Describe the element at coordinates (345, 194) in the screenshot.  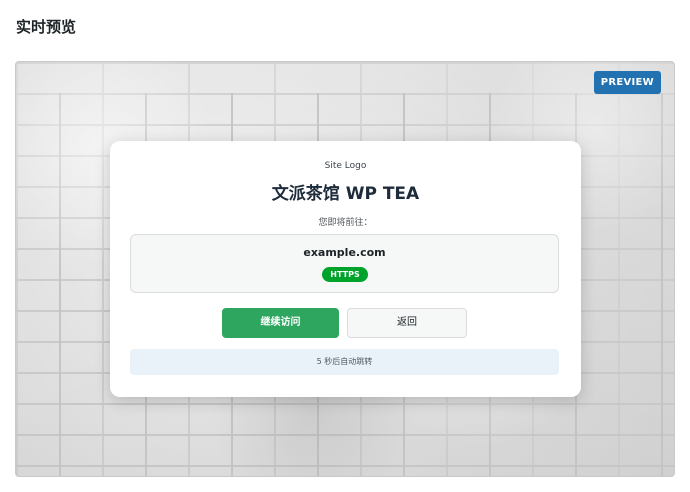
I see `site-name: 文派茶馆 WP TEA` at that location.